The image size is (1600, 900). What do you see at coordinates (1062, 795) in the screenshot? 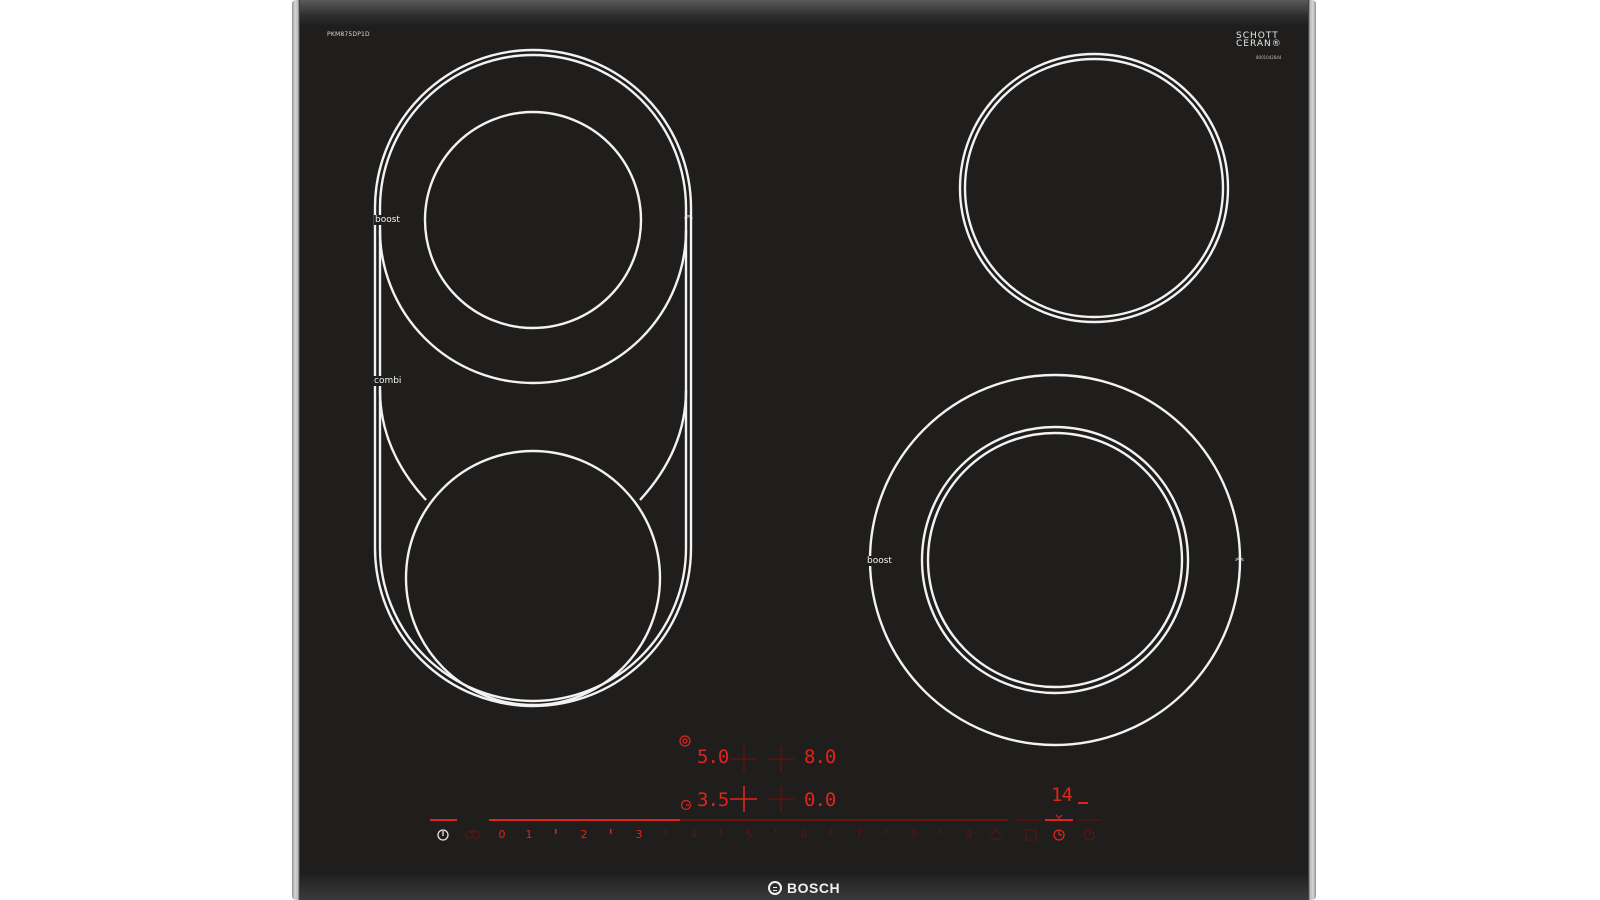
I see `timer-display: 14` at bounding box center [1062, 795].